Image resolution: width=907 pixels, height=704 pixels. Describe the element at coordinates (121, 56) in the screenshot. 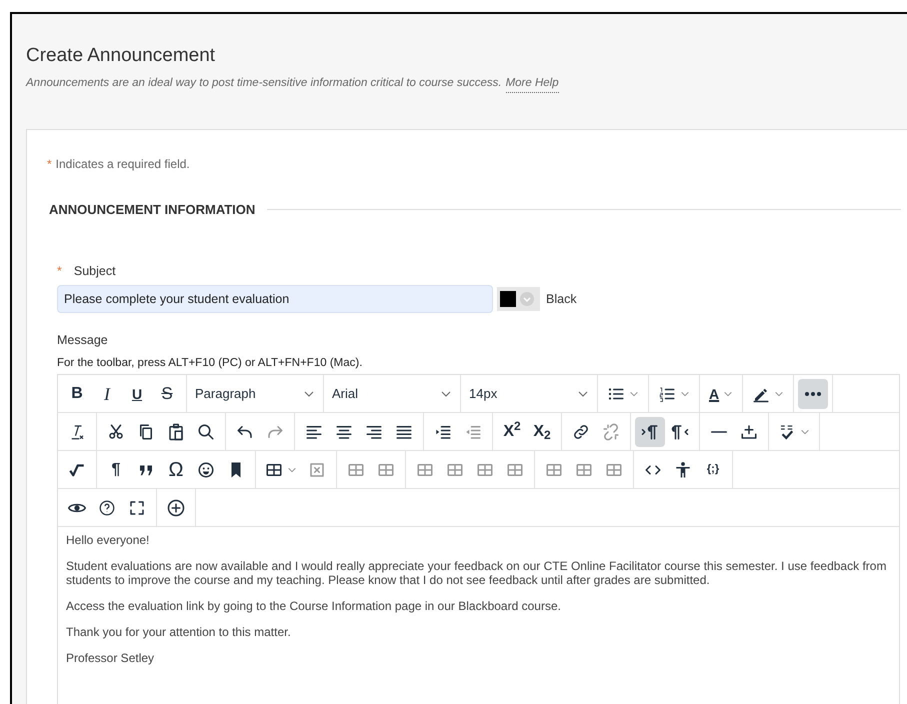

I see `page-title: Create Announcement` at that location.